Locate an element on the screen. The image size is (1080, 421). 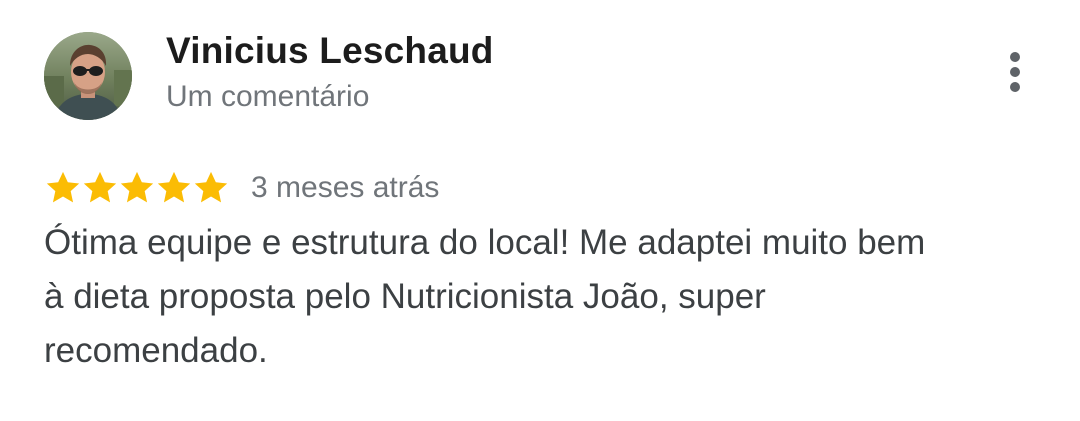
author-avatar is located at coordinates (88, 76).